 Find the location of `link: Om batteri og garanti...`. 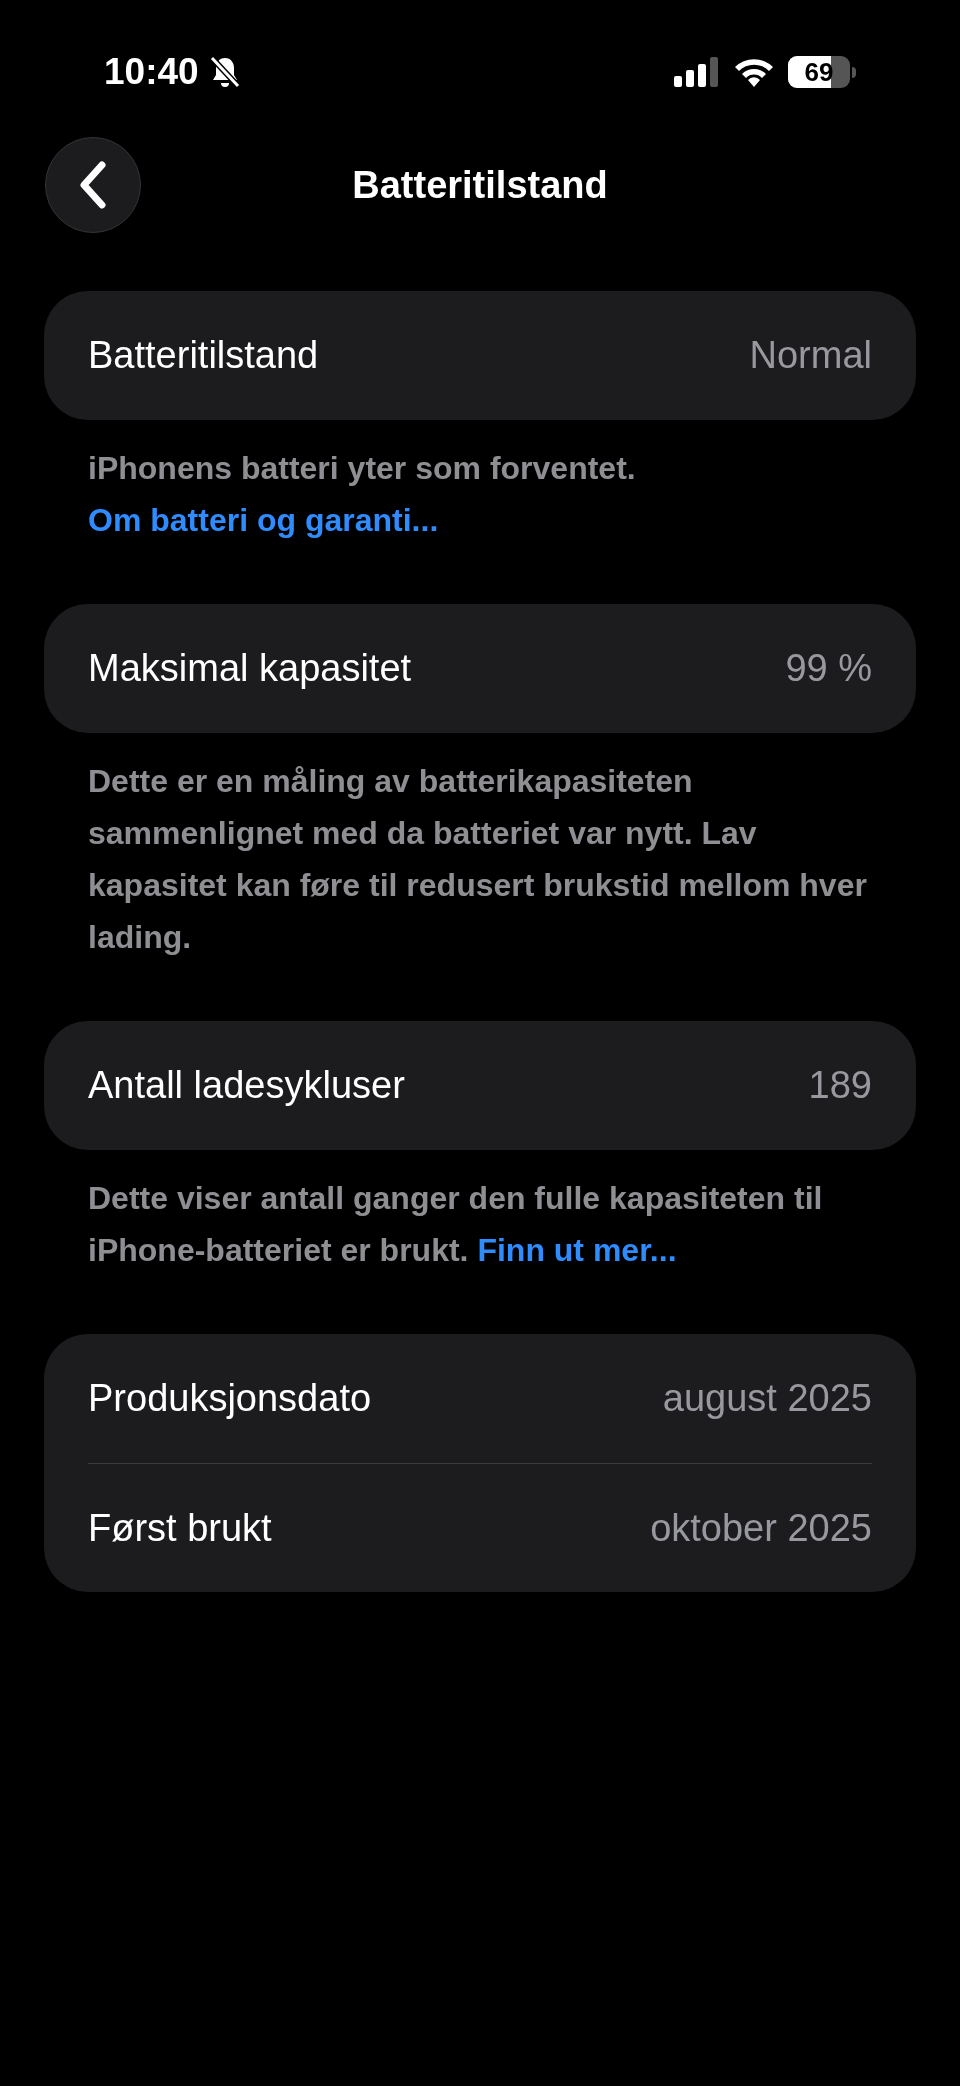

link: Om batteri og garanti... is located at coordinates (263, 520).